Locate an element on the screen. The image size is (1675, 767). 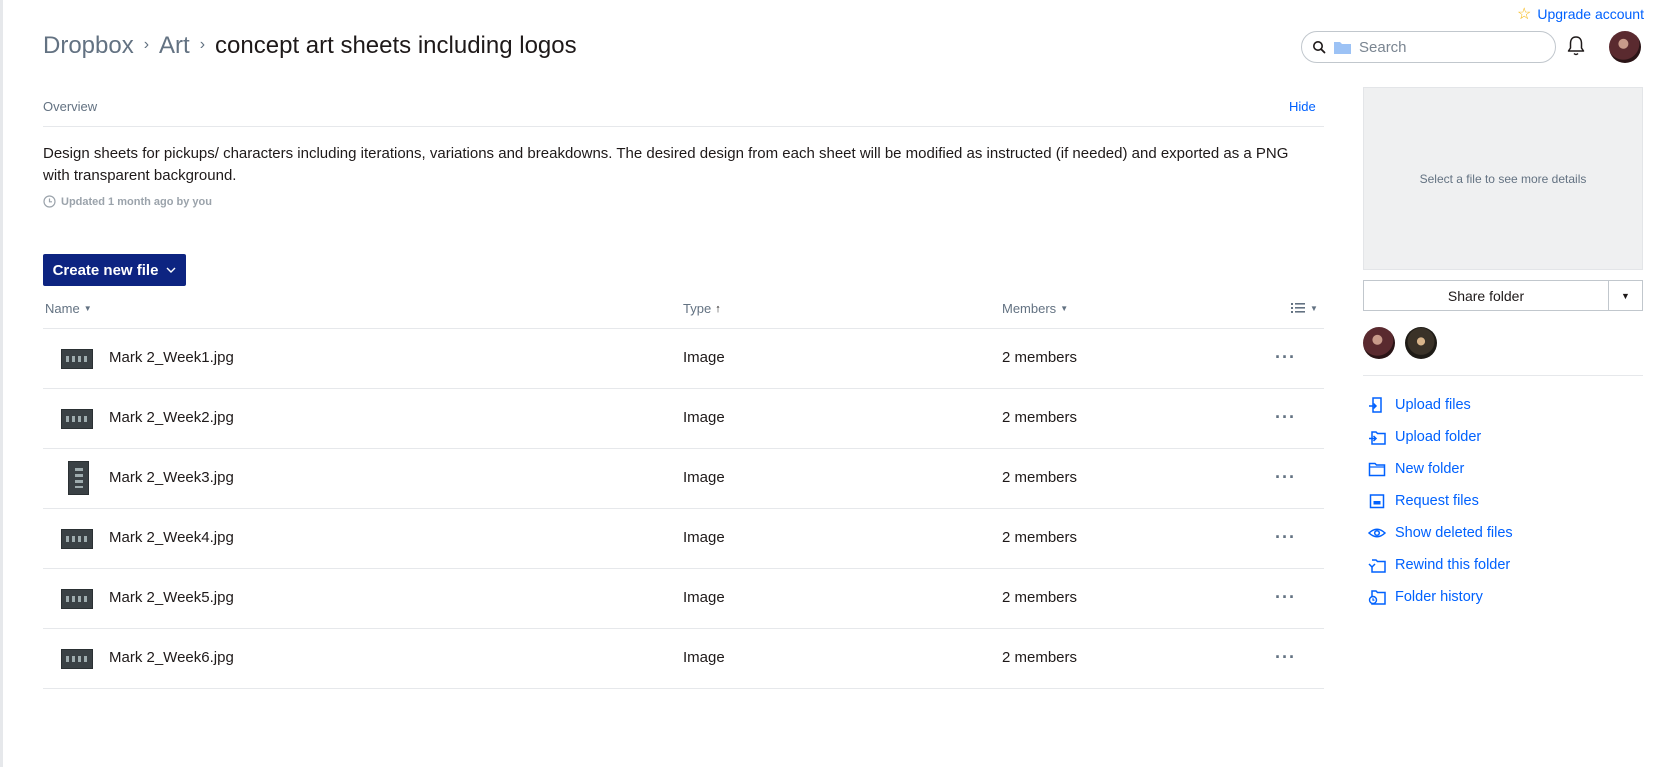
file-name: Mark 2_Week1.jpg is located at coordinates (171, 357).